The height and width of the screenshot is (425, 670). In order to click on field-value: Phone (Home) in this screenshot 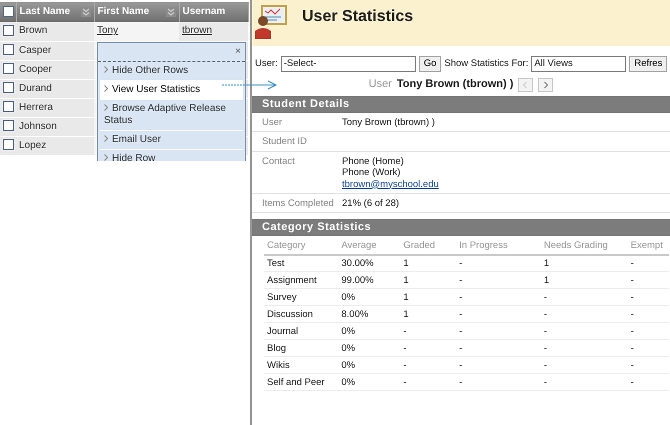, I will do `click(373, 162)`.